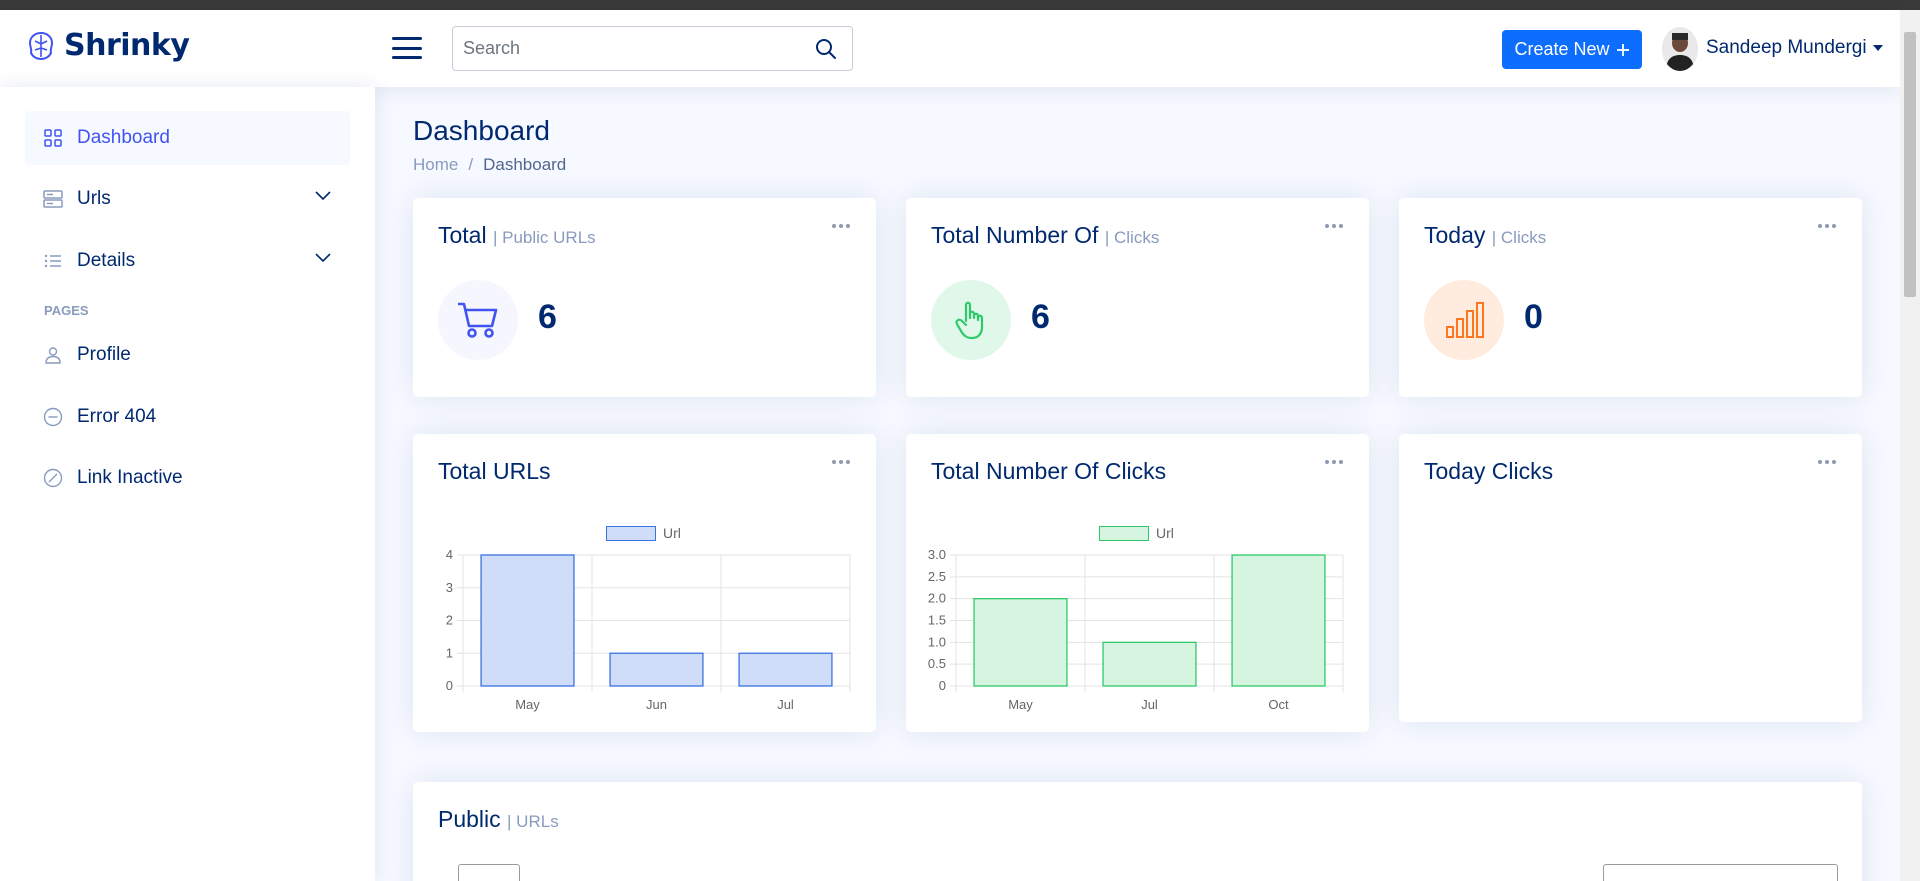  I want to click on card-title: Public | URLs, so click(498, 819).